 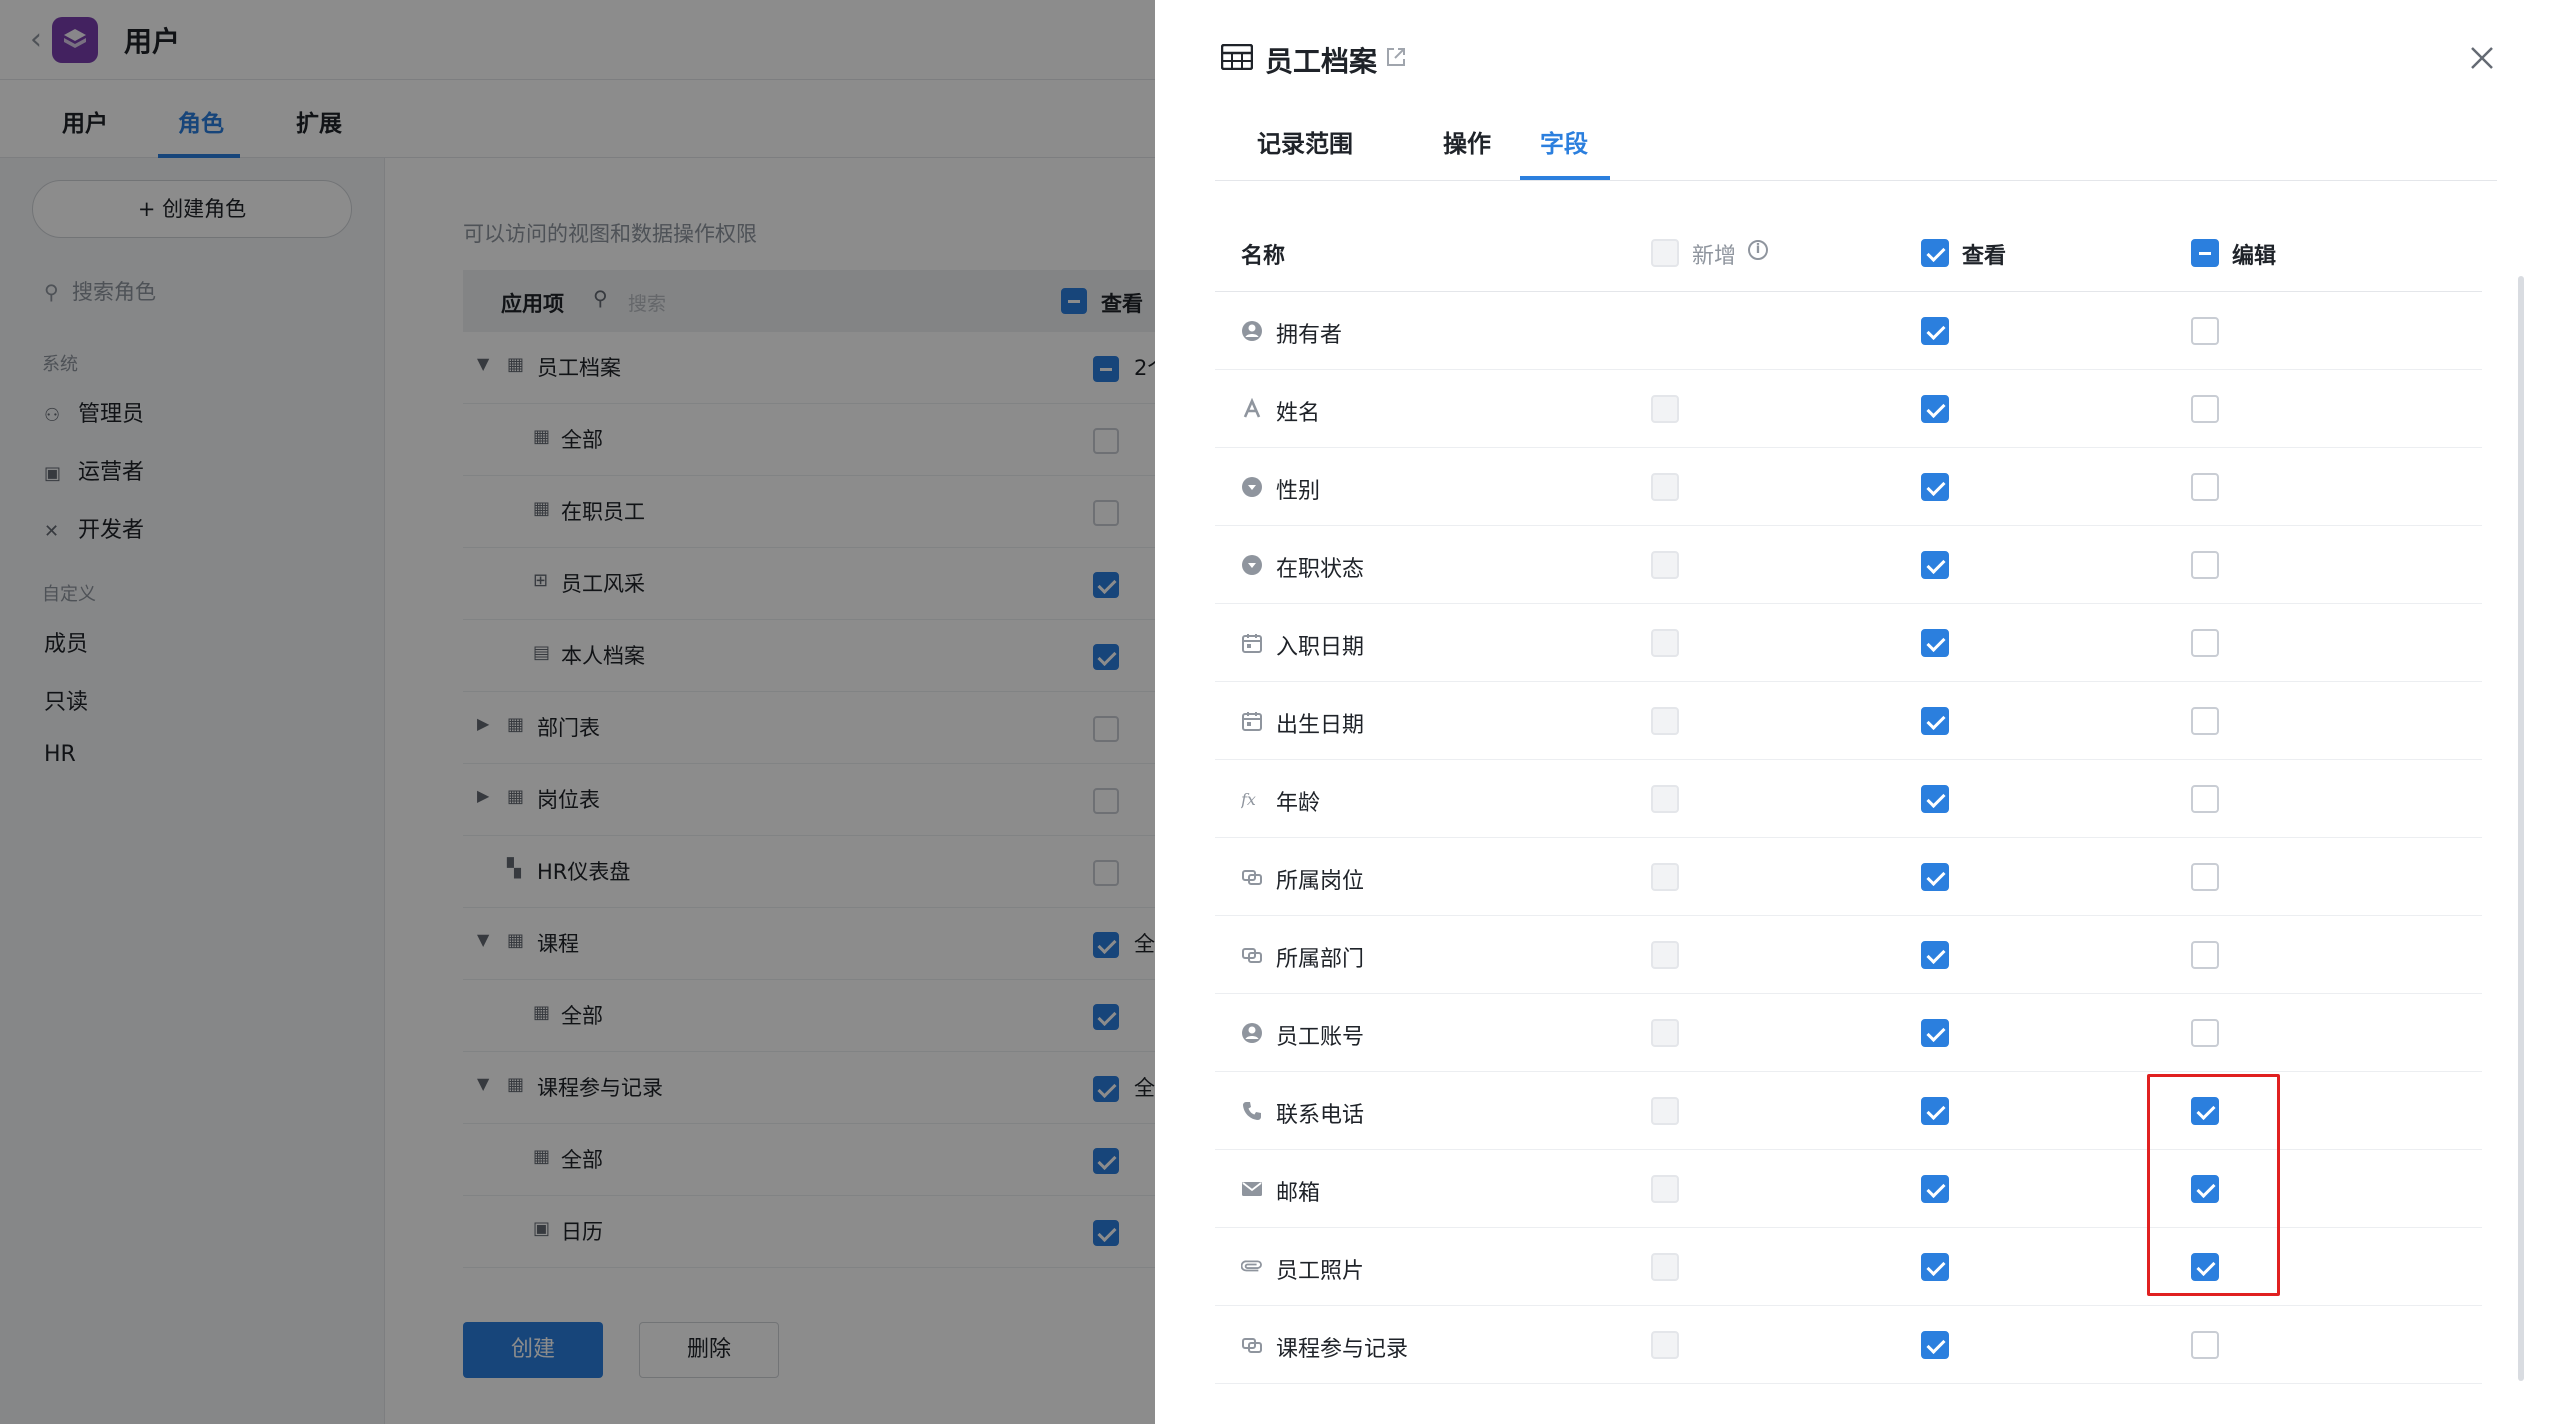 I want to click on field-name: 员工账号, so click(x=1320, y=1037).